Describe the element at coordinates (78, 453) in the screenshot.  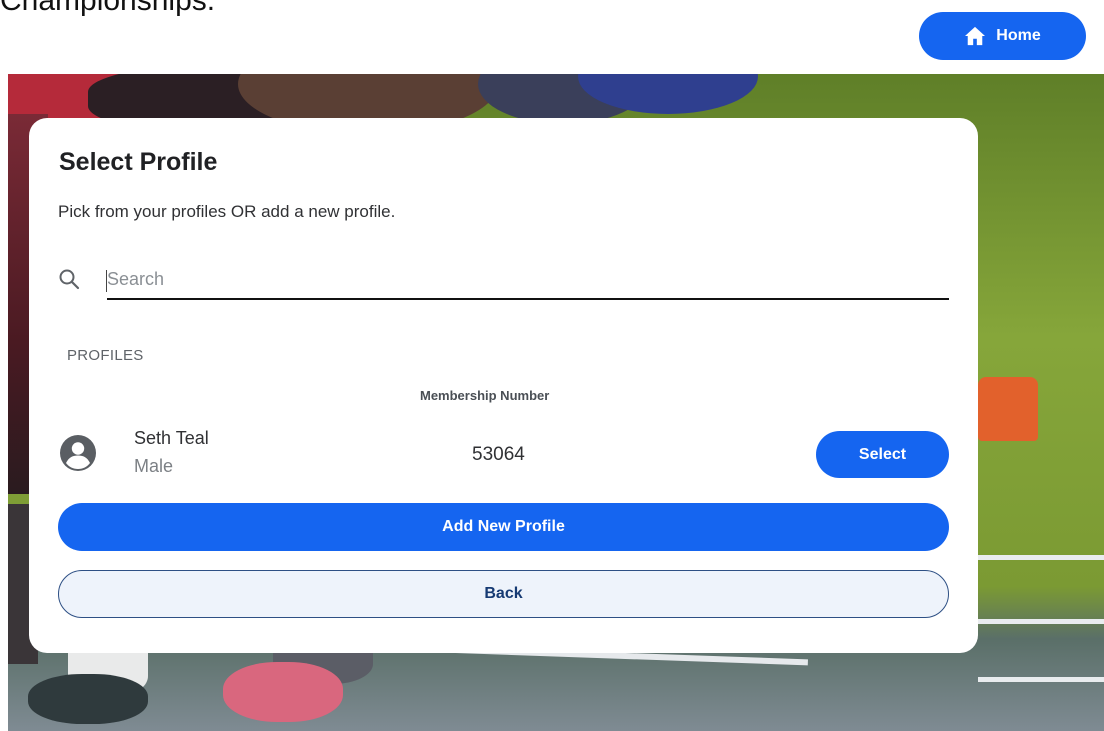
I see `account-circle-icon` at that location.